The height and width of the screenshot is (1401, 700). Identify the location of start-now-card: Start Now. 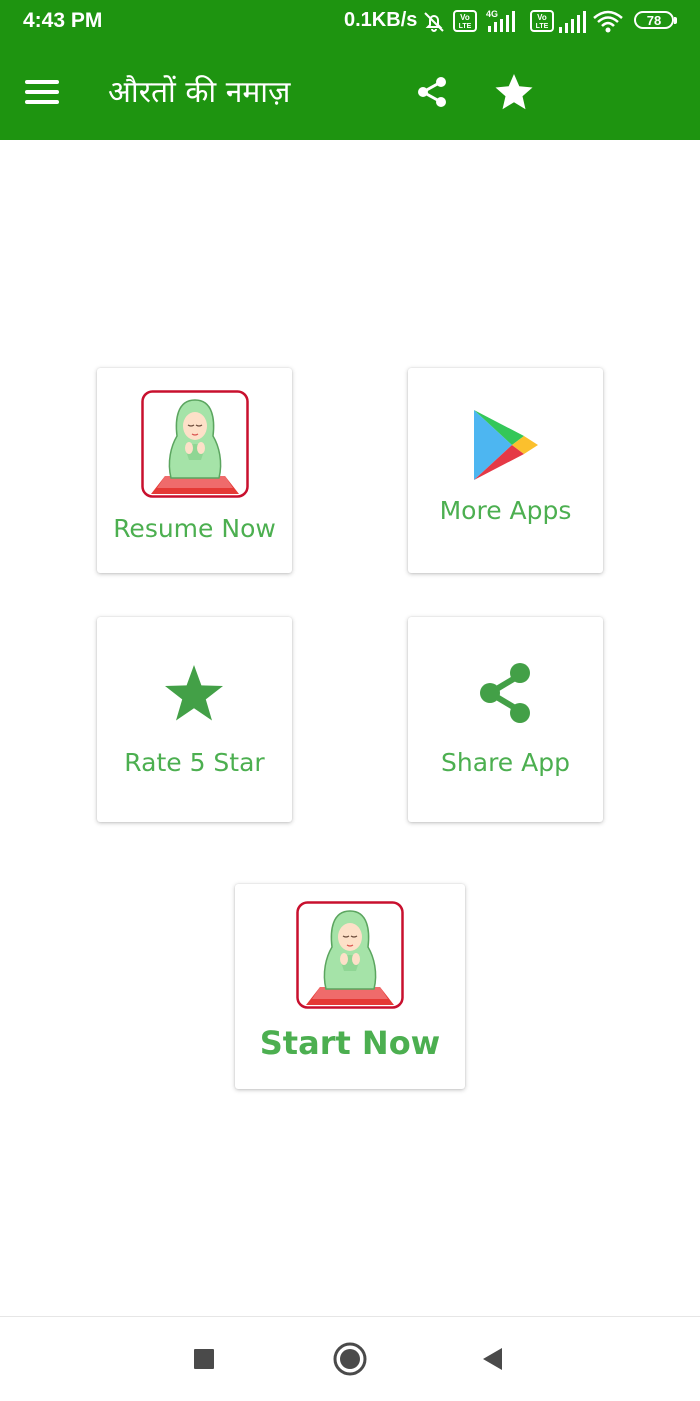
(350, 986).